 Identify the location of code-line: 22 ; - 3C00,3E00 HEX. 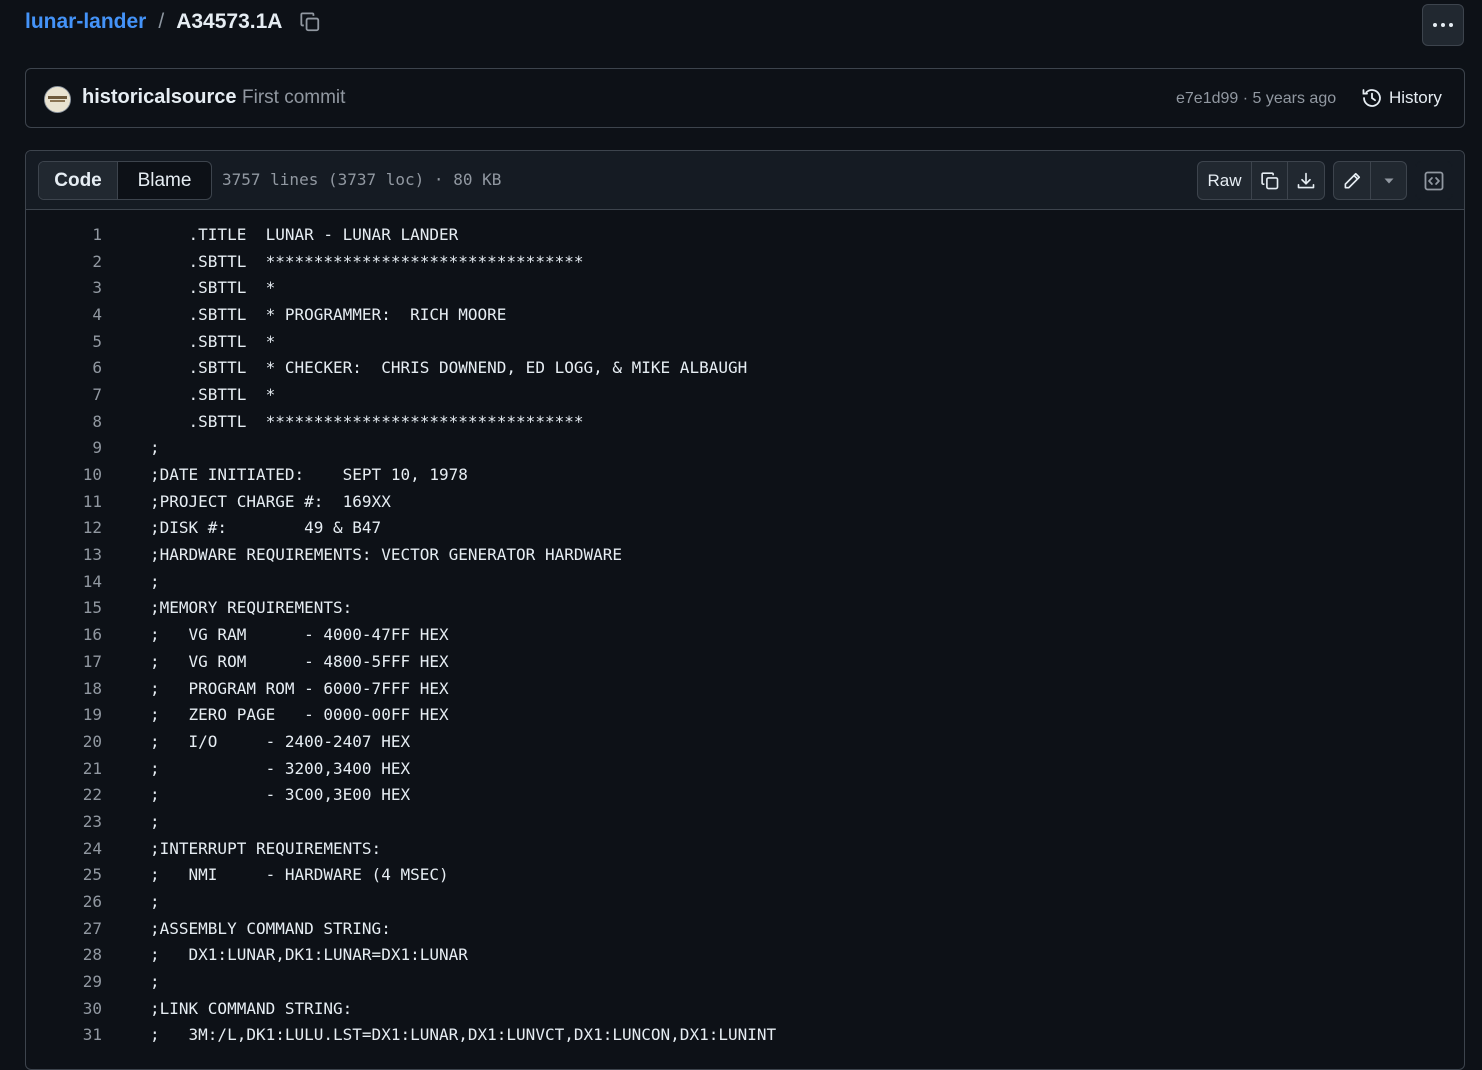
(745, 794).